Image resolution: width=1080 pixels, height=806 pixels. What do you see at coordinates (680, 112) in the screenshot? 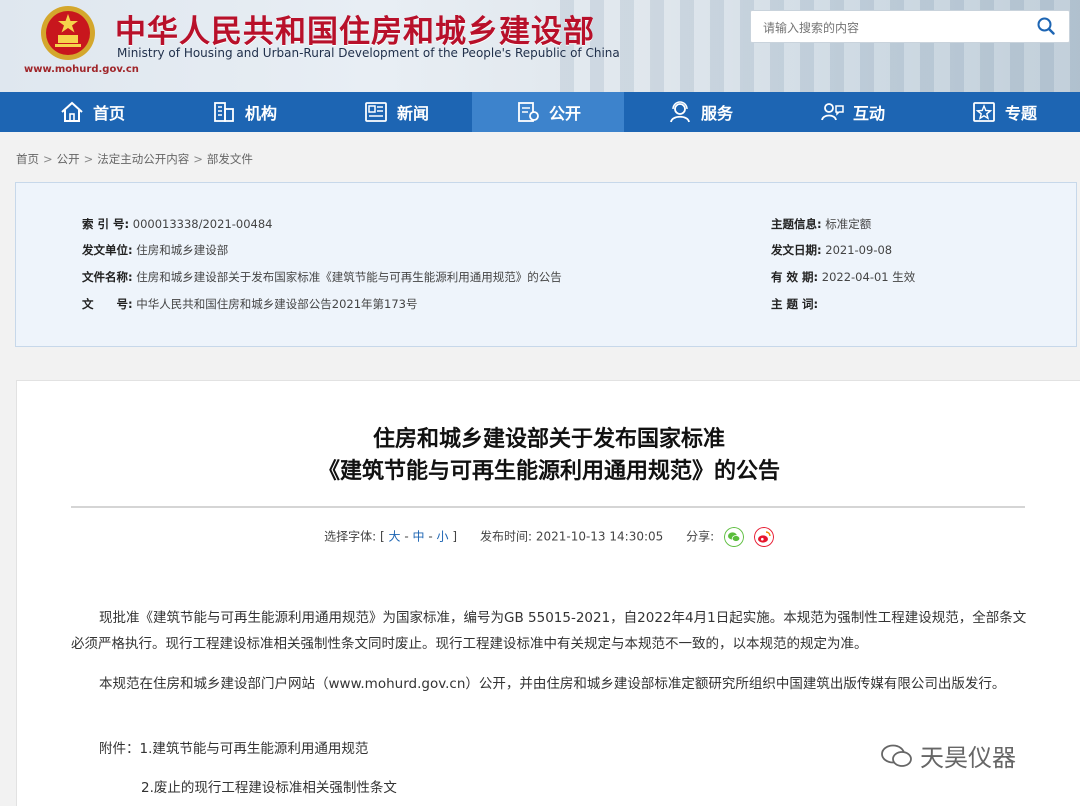
I see `service-icon` at bounding box center [680, 112].